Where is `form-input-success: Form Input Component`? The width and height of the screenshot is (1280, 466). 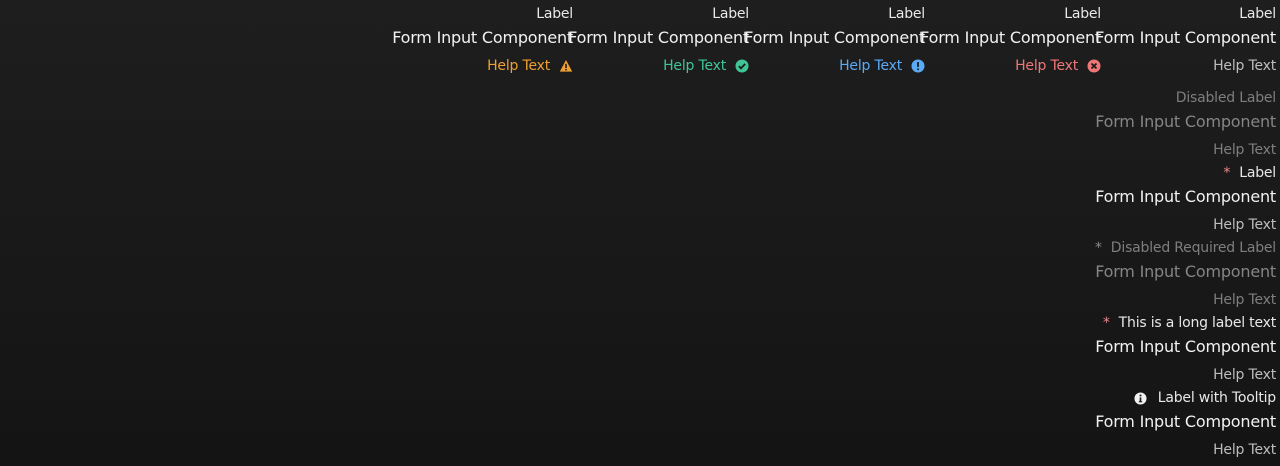
form-input-success: Form Input Component is located at coordinates (658, 38).